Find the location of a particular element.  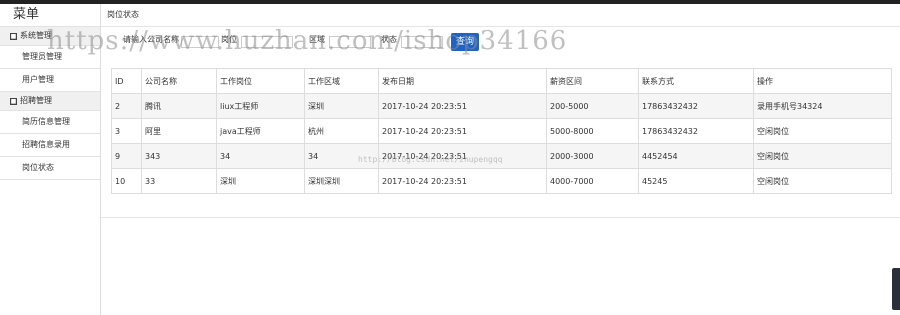

column-header-salary: 薪资区间 is located at coordinates (592, 81).